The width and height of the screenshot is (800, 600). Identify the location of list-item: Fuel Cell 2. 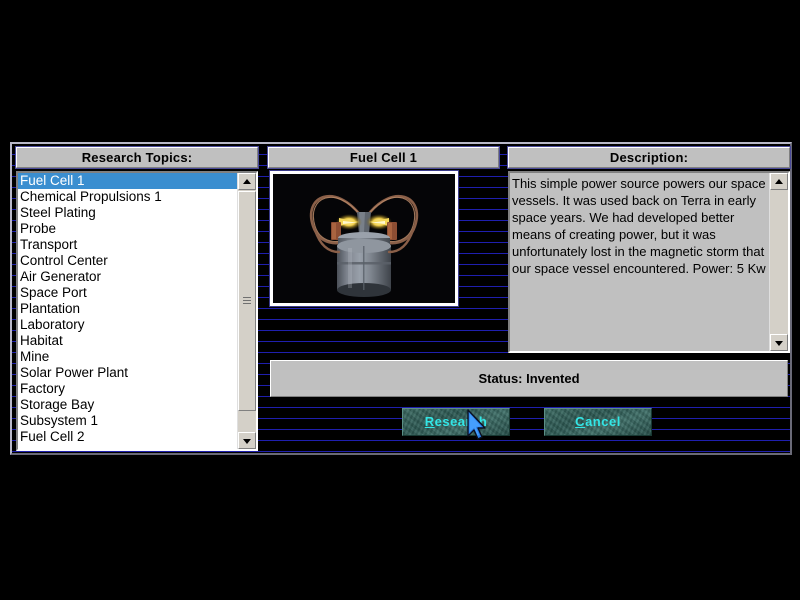
(128, 437).